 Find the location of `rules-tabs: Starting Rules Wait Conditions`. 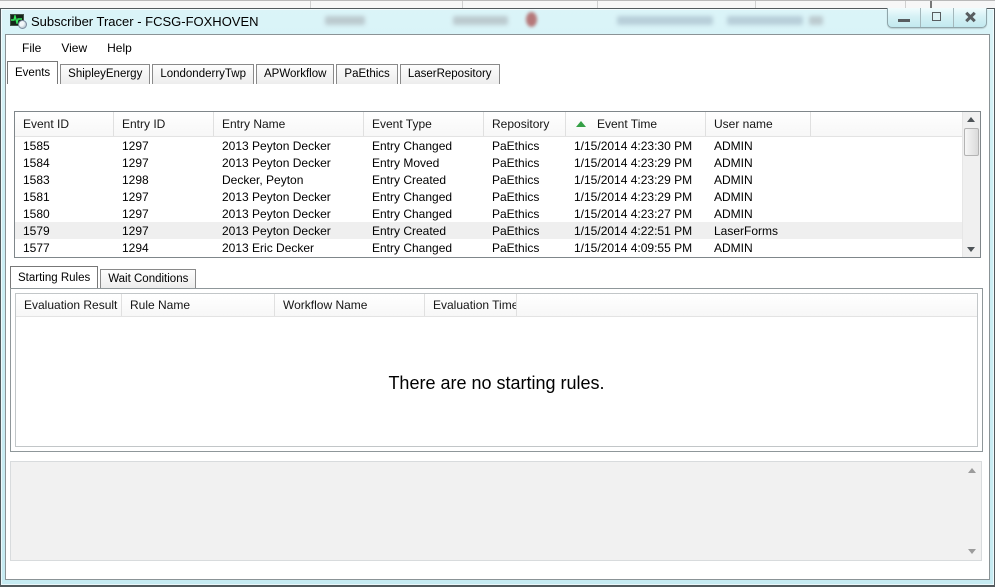

rules-tabs: Starting Rules Wait Conditions is located at coordinates (104, 277).